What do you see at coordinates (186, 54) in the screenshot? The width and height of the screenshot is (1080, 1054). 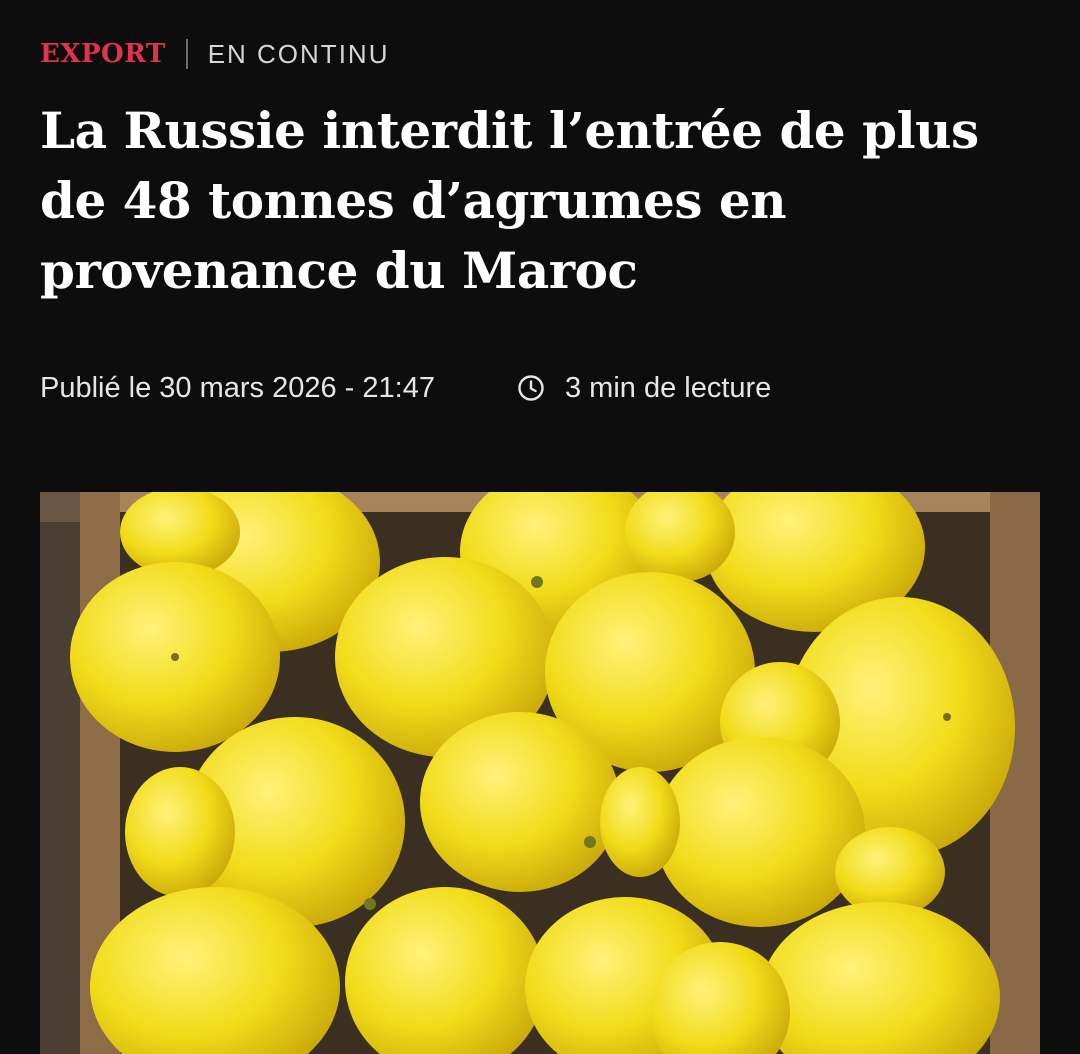 I see `kicker-divider` at bounding box center [186, 54].